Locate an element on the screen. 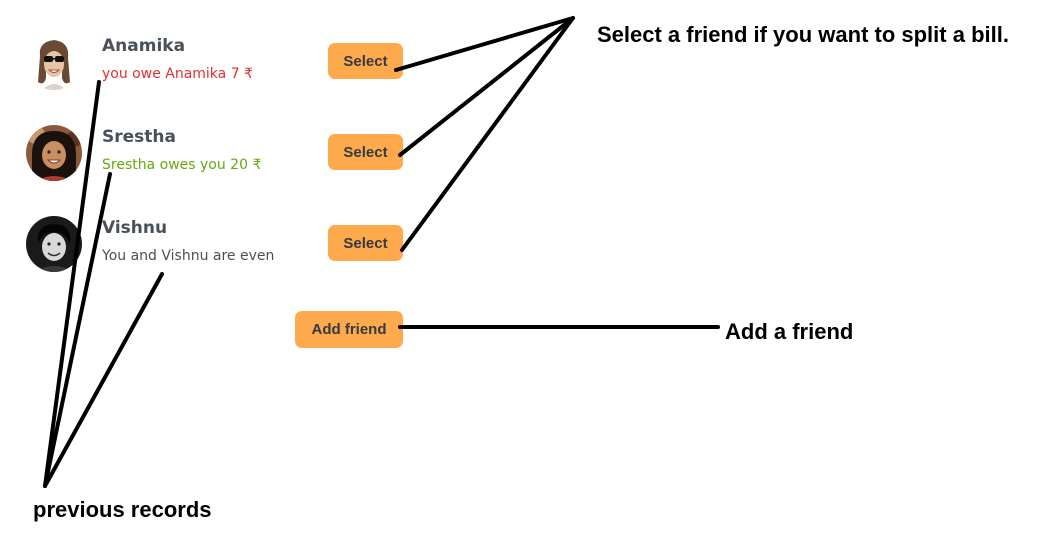  annotation-add-friend: Add a friend is located at coordinates (789, 331).